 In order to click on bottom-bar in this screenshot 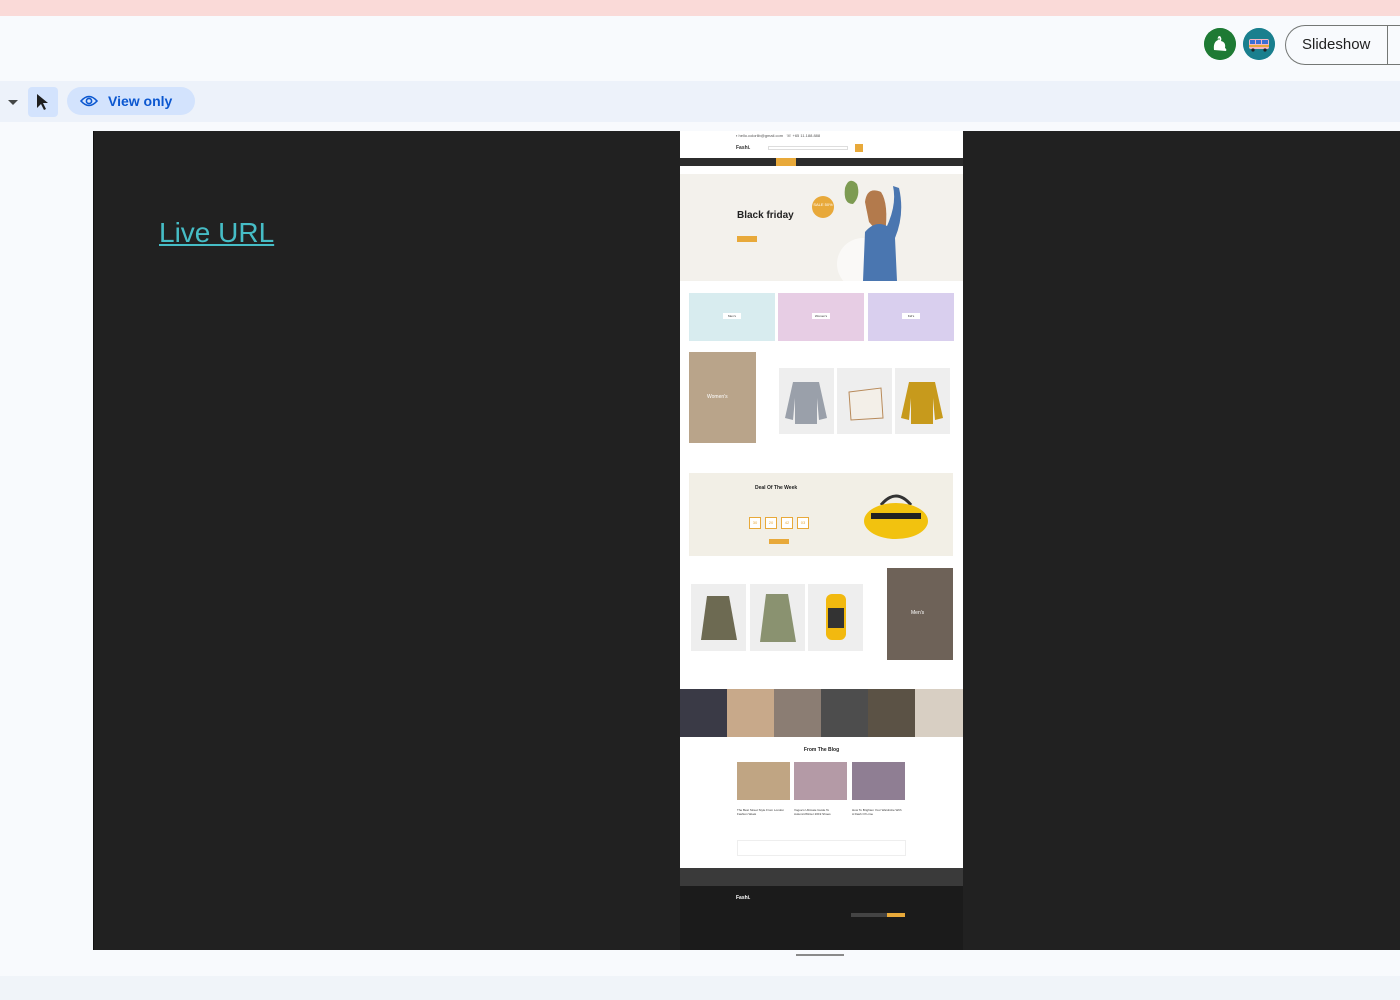, I will do `click(700, 988)`.